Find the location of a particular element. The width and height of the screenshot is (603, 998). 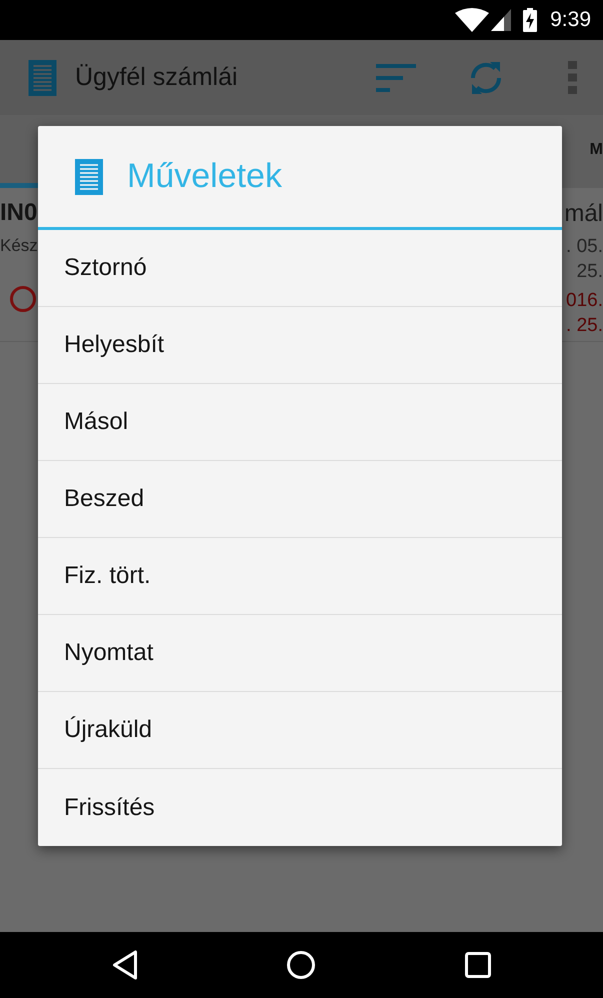

invoice-date: . 25. is located at coordinates (584, 326).